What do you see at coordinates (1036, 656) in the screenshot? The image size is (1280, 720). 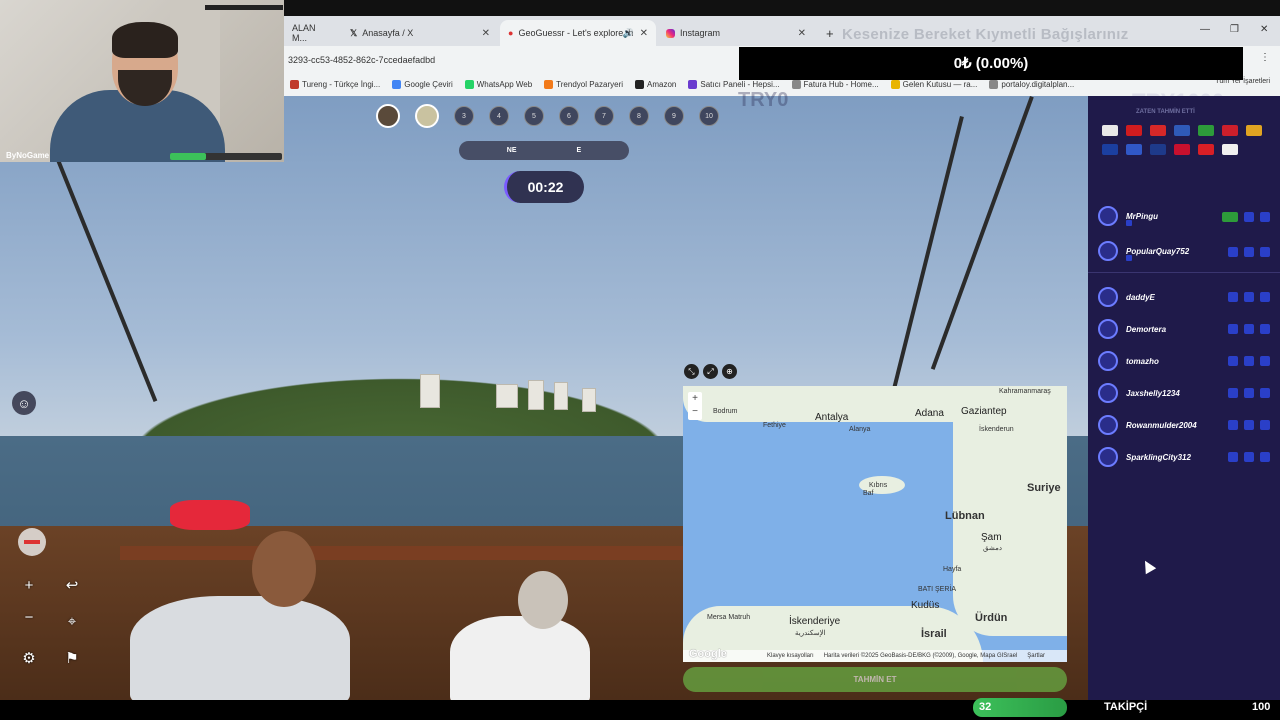 I see `terms-link: Şartlar` at bounding box center [1036, 656].